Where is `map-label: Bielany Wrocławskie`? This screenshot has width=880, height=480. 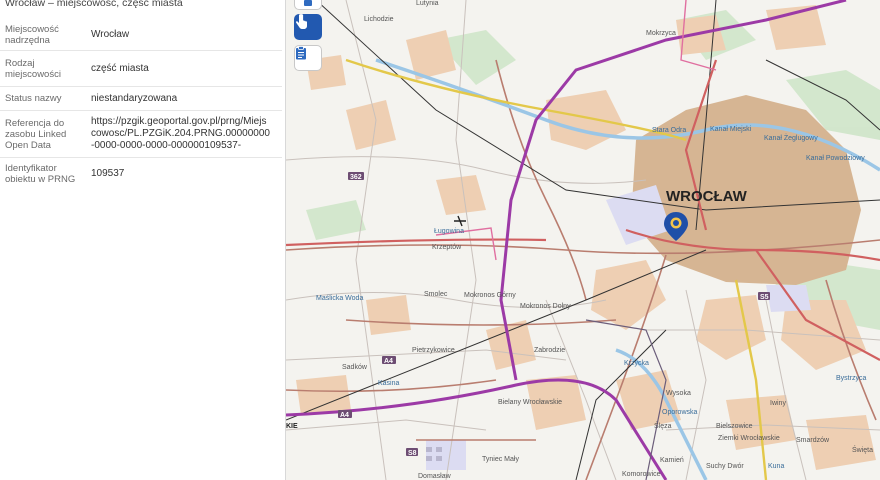 map-label: Bielany Wrocławskie is located at coordinates (530, 402).